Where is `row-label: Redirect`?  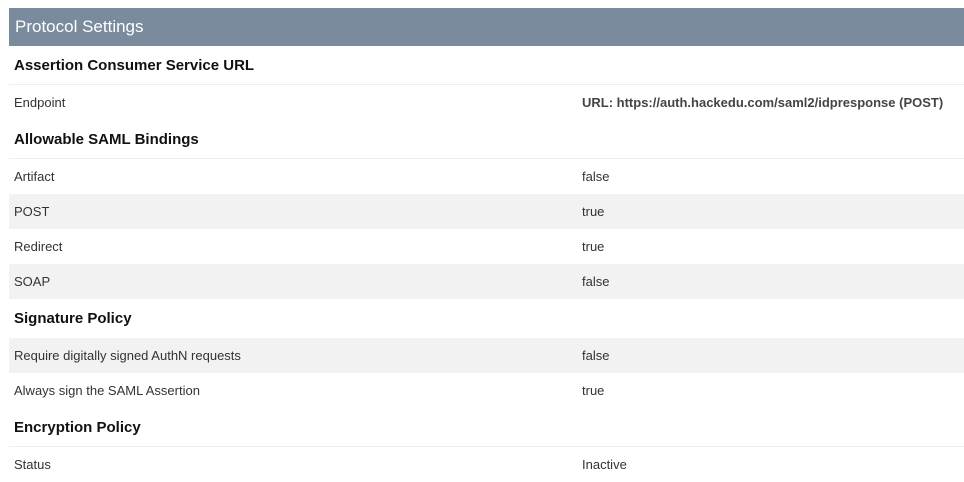
row-label: Redirect is located at coordinates (38, 246).